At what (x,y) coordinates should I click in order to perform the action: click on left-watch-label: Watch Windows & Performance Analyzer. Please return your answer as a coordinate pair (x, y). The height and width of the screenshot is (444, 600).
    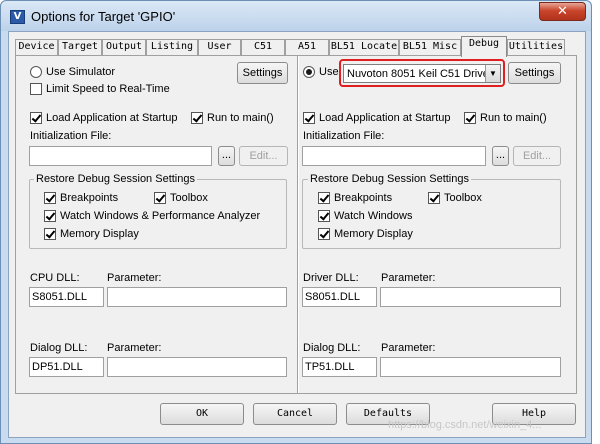
    Looking at the image, I should click on (160, 216).